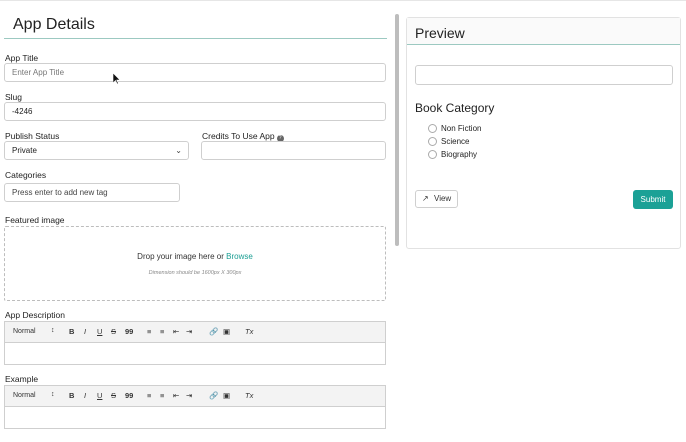 The height and width of the screenshot is (442, 686). I want to click on dimension-hint: Dimension should be 1600px X 300px, so click(195, 273).